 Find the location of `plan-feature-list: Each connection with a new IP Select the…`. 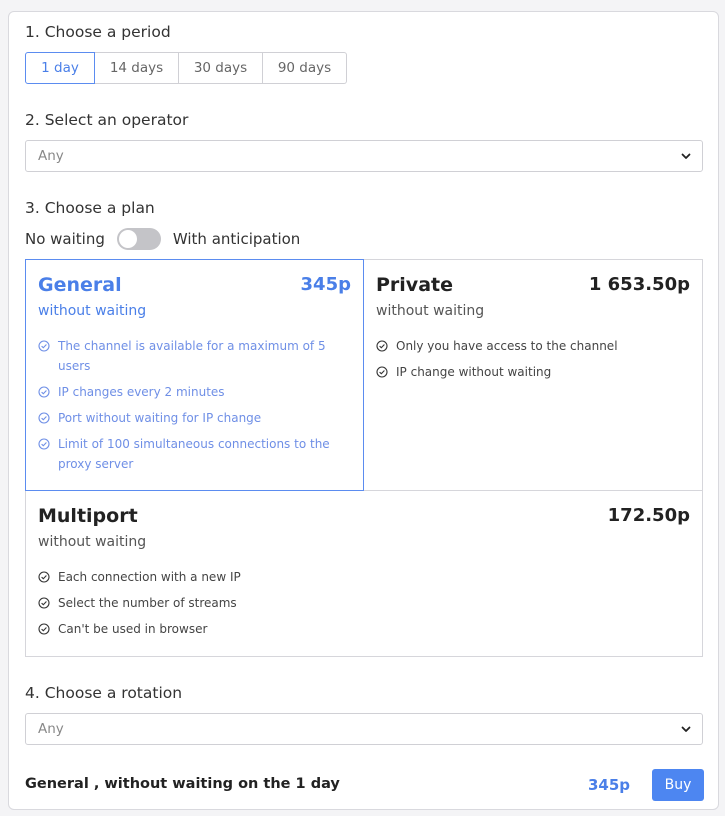

plan-feature-list: Each connection with a new IP Select the… is located at coordinates (238, 606).